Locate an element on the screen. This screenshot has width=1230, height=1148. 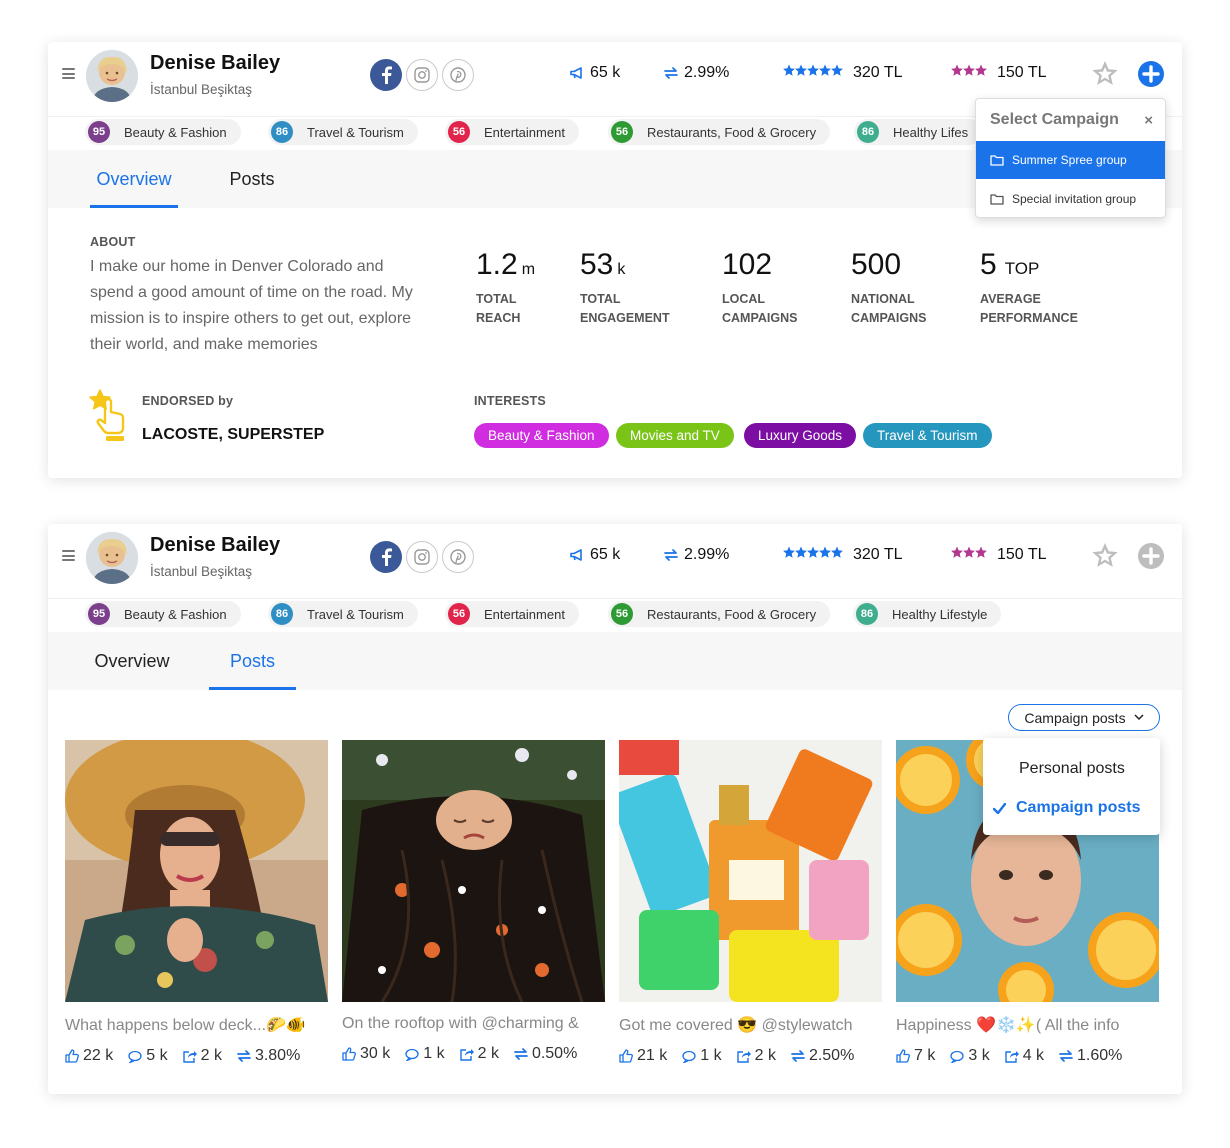
category-label: Healthy Lifes is located at coordinates (931, 132).